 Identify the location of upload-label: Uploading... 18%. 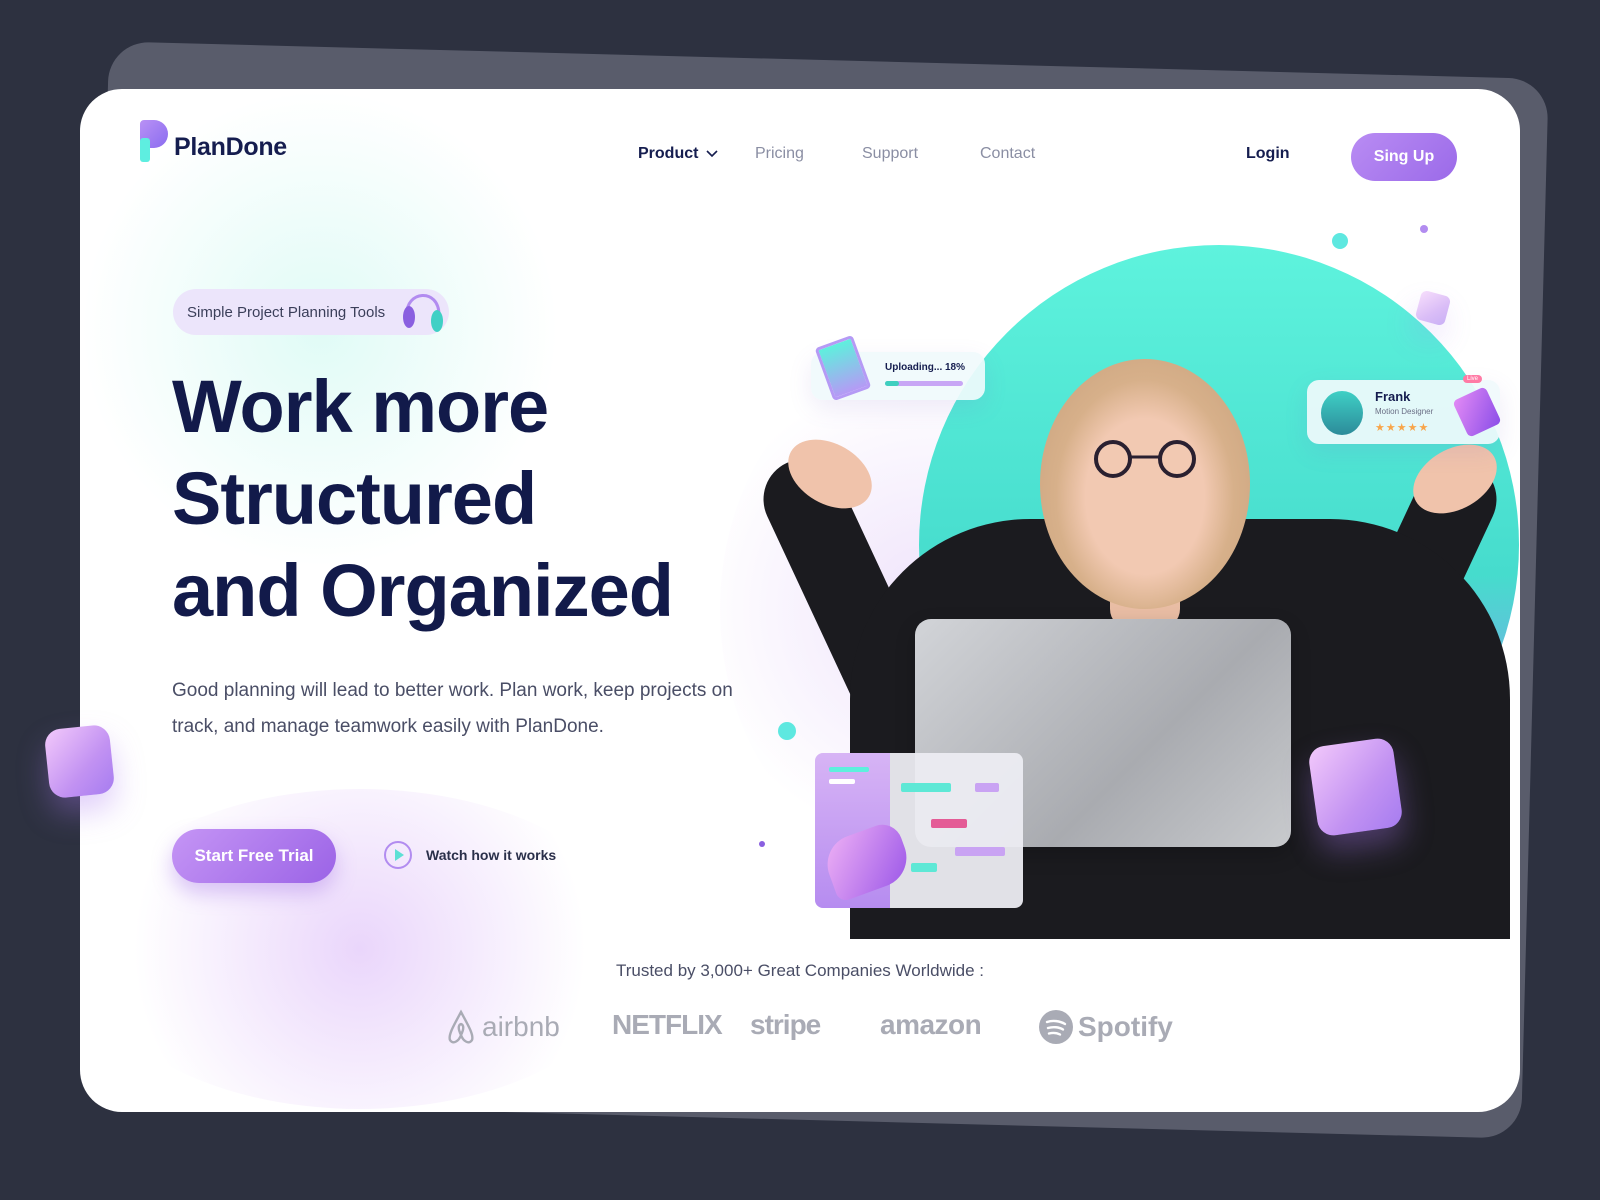
(925, 367).